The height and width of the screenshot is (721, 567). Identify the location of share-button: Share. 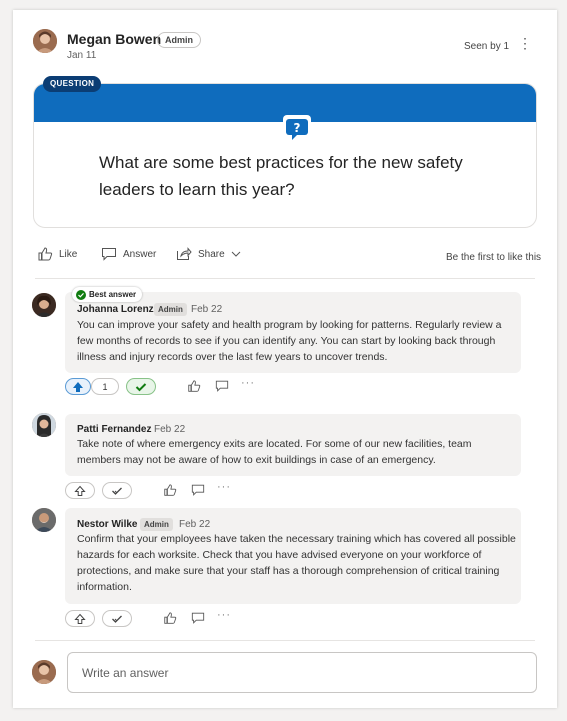
(208, 254).